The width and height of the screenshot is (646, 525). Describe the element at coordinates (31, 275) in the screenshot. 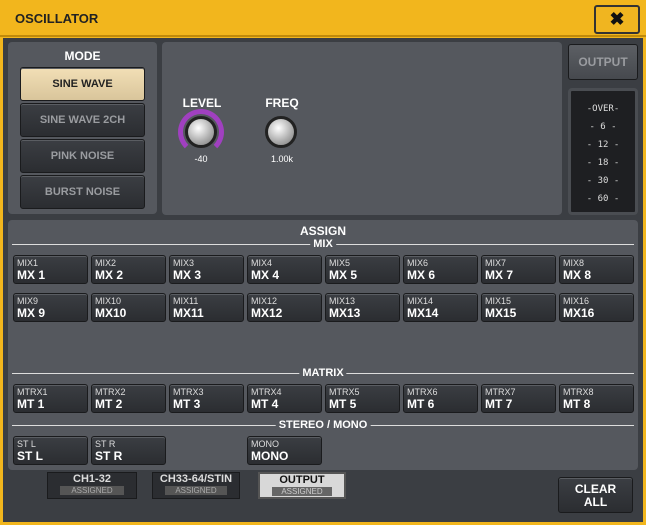

I see `bus-short-name: MX 1` at that location.